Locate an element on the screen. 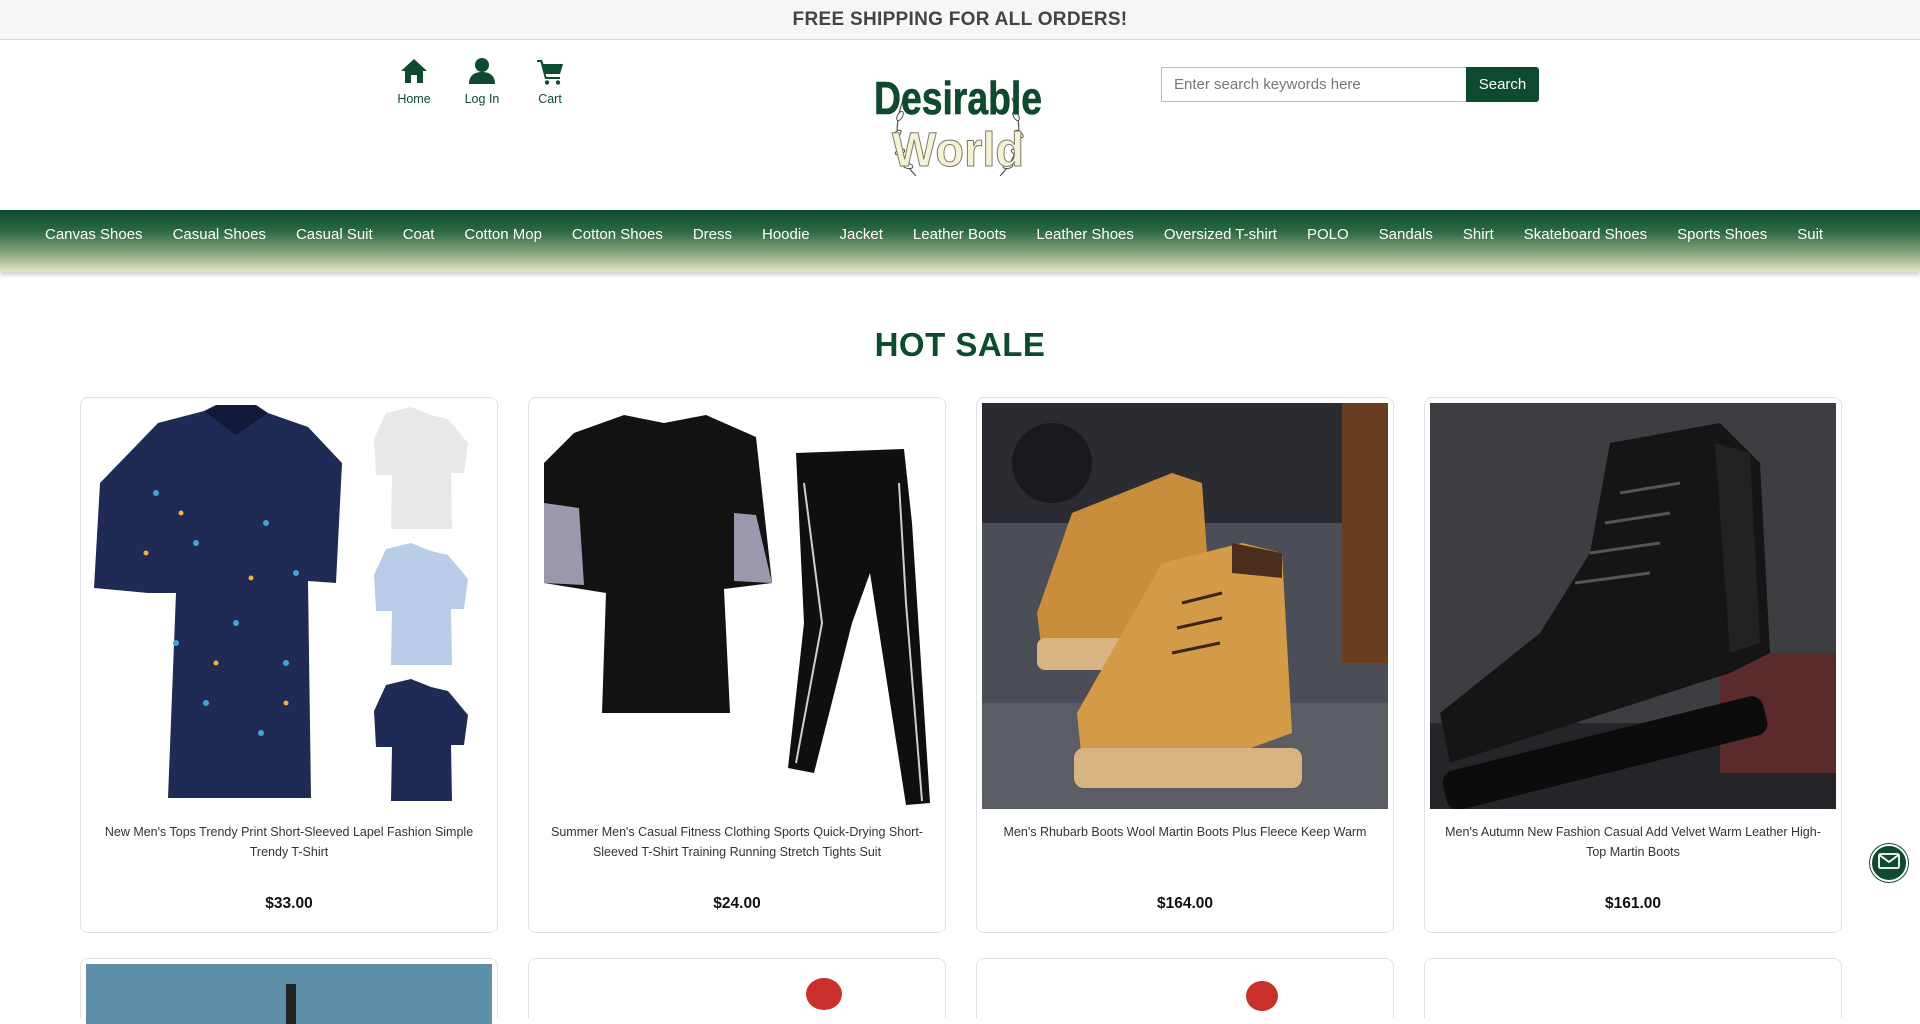  category-casual-shoes: Casual Shoes is located at coordinates (219, 235).